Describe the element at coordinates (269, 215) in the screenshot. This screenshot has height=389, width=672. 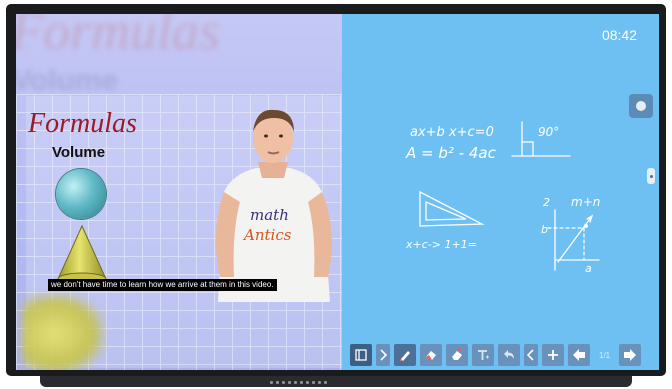
I see `shirt-text-math: math` at that location.